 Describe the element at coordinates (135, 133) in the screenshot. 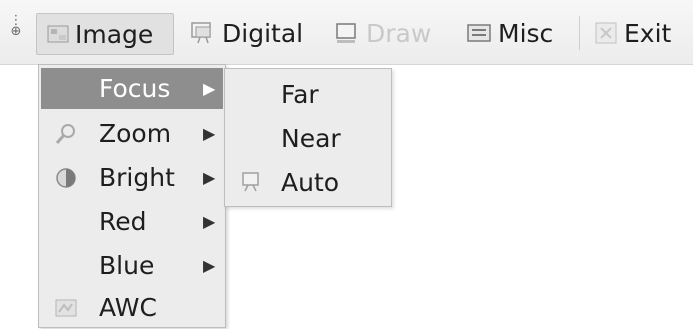

I see `menu-item-zoom-label: Zoom` at that location.